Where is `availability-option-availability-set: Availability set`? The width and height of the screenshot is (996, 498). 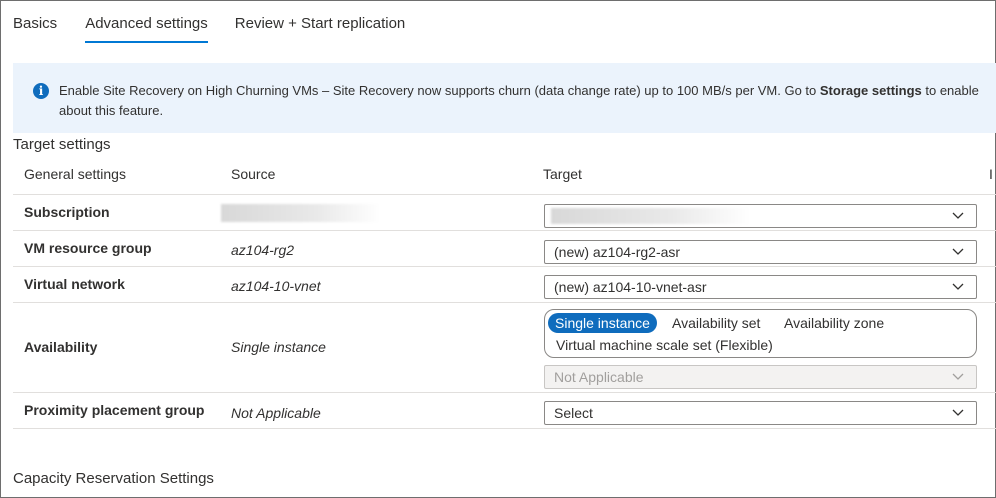
availability-option-availability-set: Availability set is located at coordinates (716, 323).